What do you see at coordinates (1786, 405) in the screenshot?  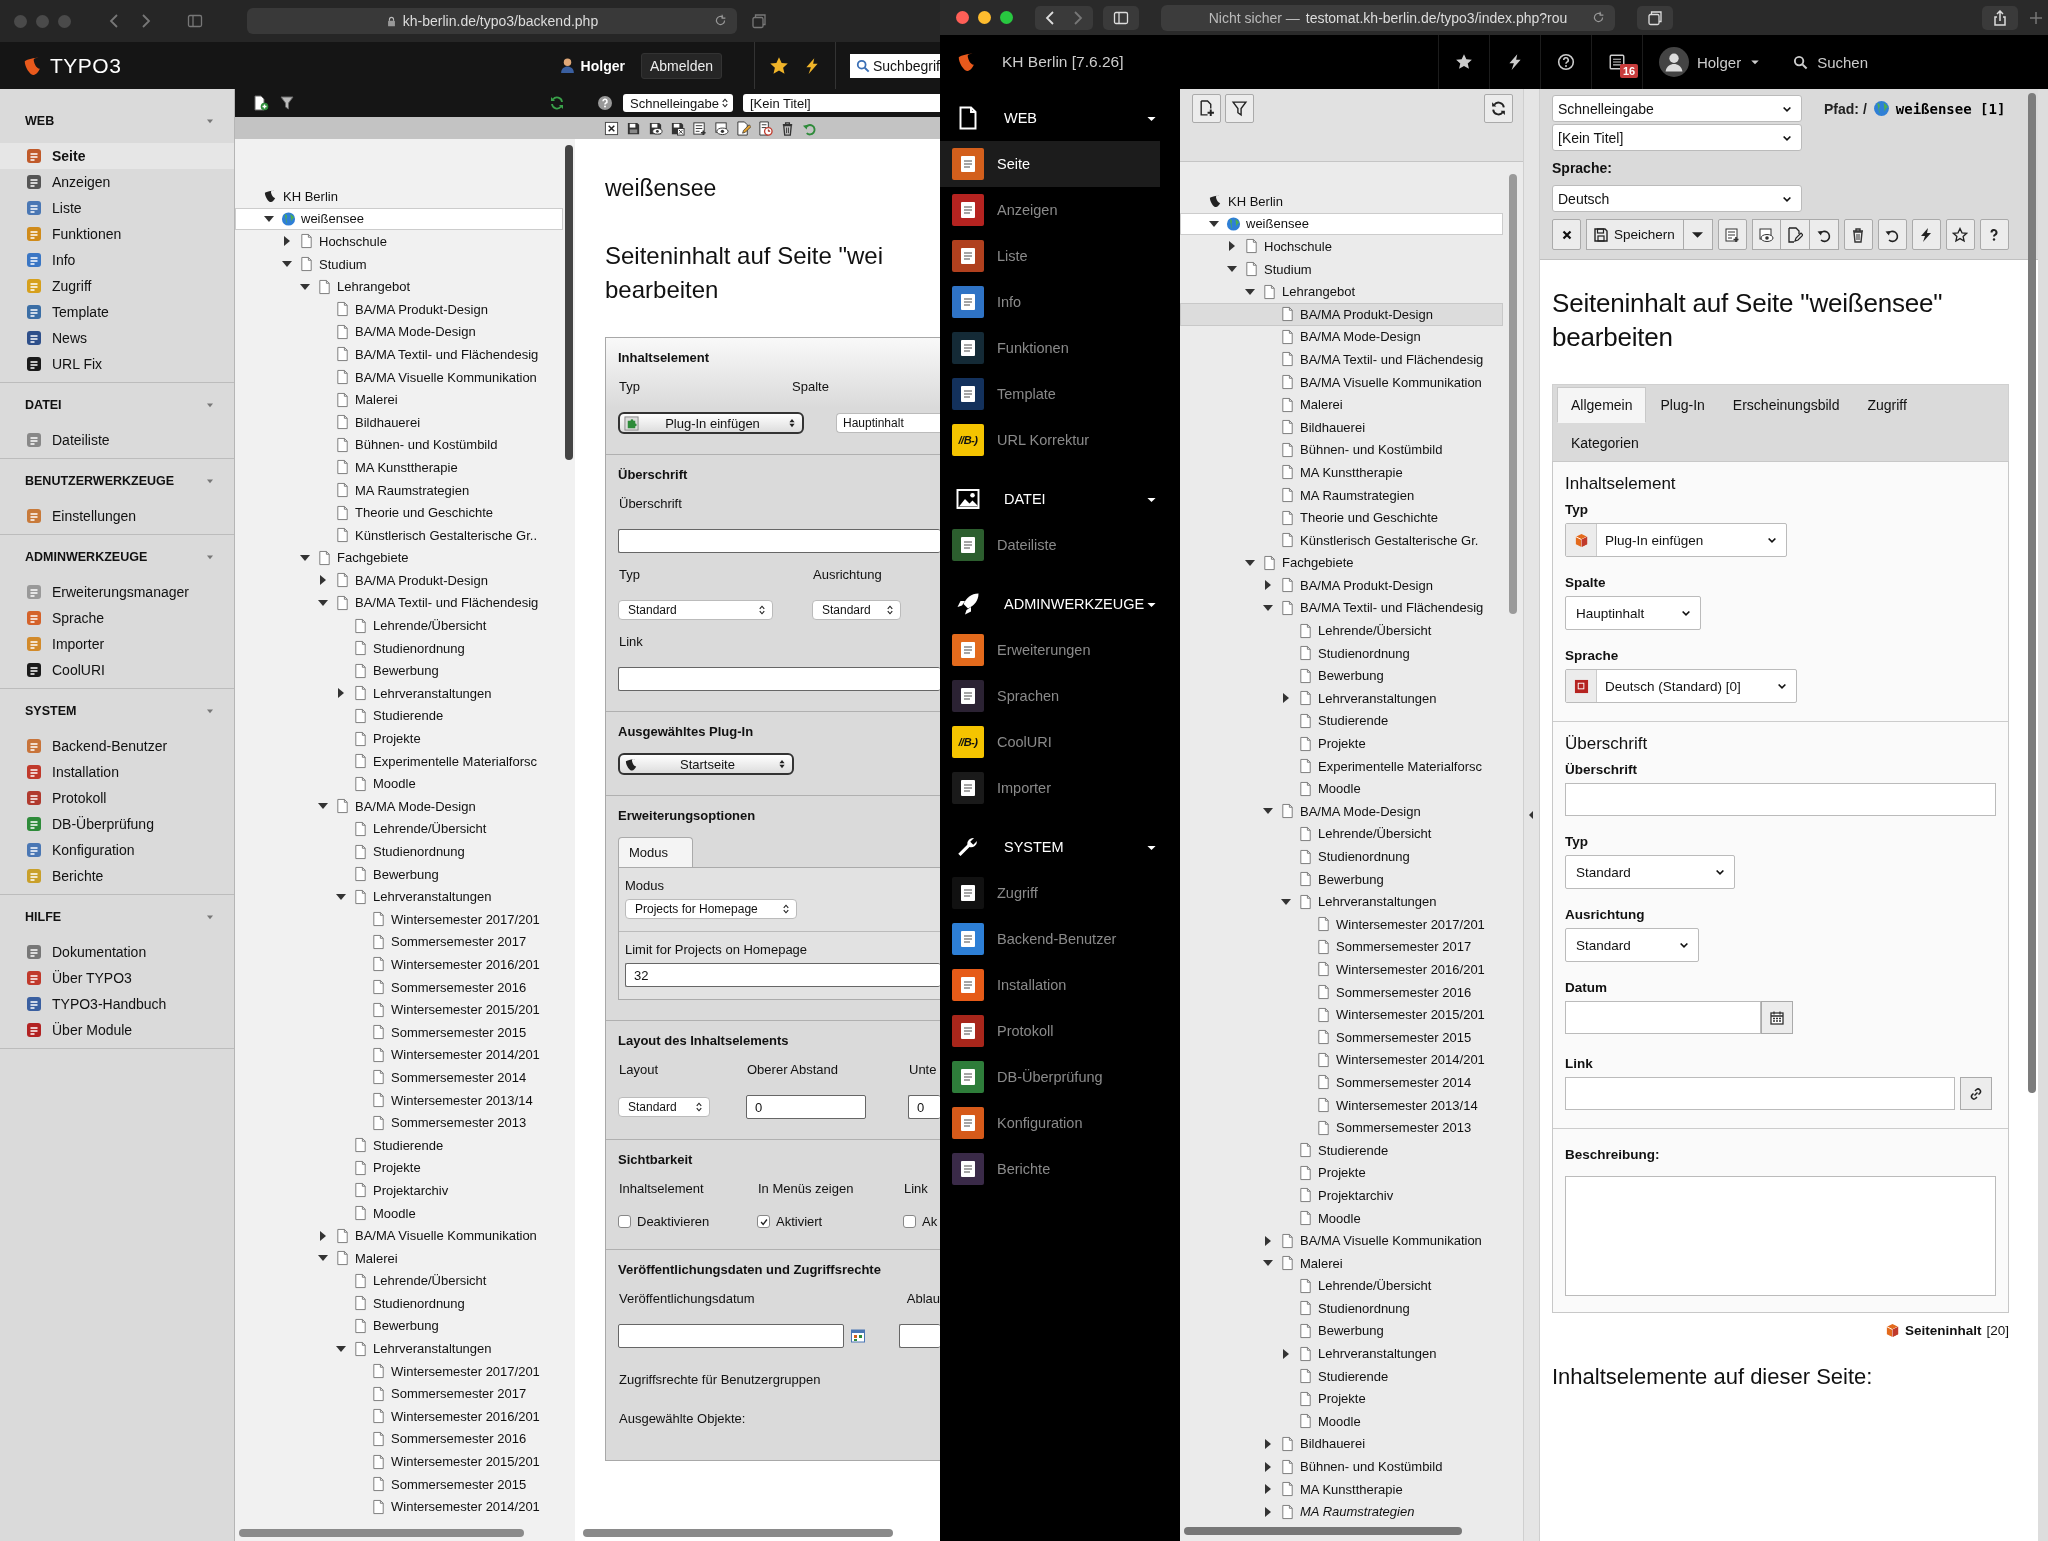 I see `tab: Erscheinungsbild` at bounding box center [1786, 405].